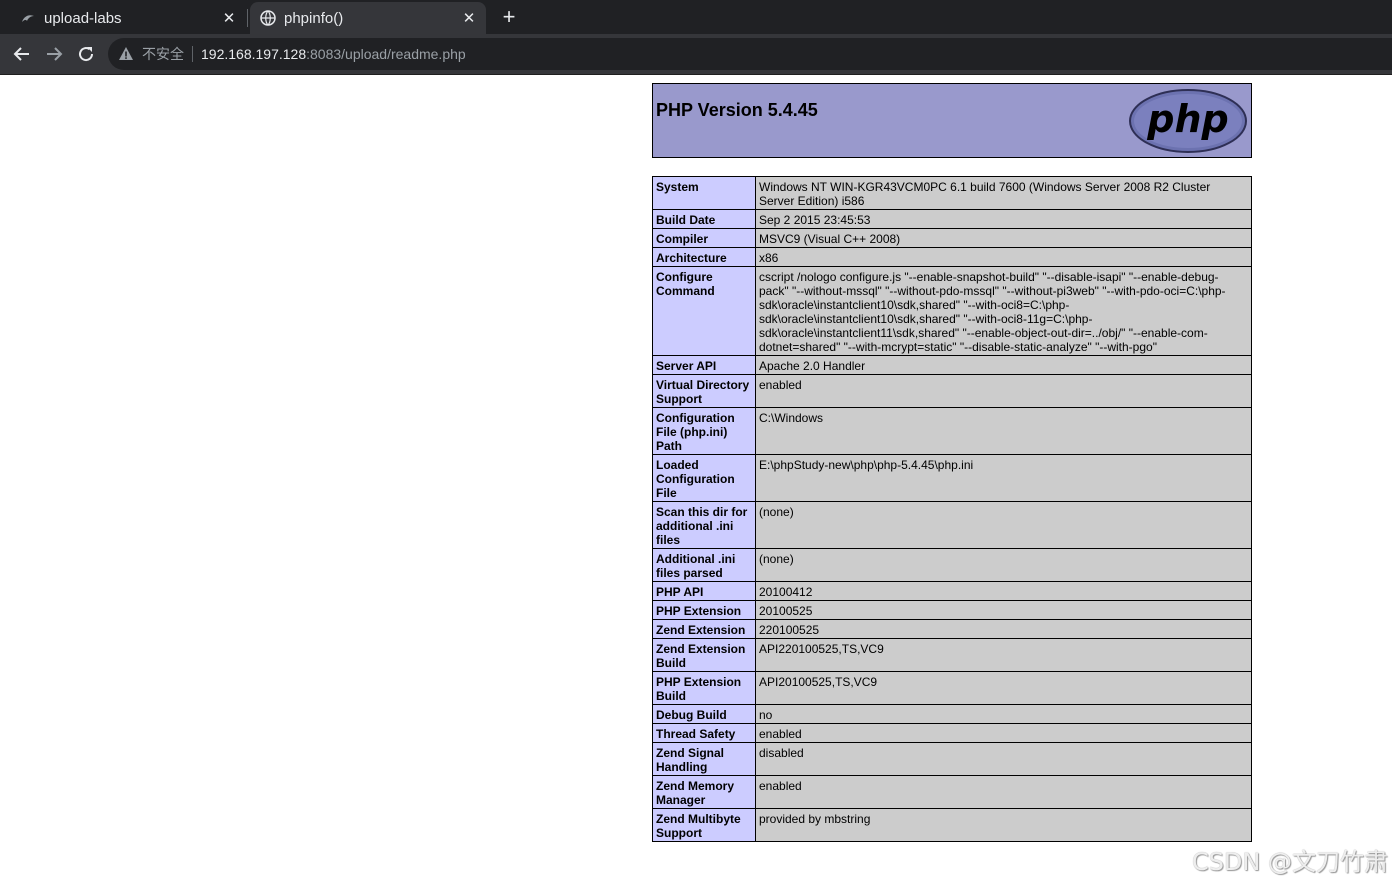 The image size is (1392, 885). I want to click on url-host: 192.168.197.128, so click(254, 54).